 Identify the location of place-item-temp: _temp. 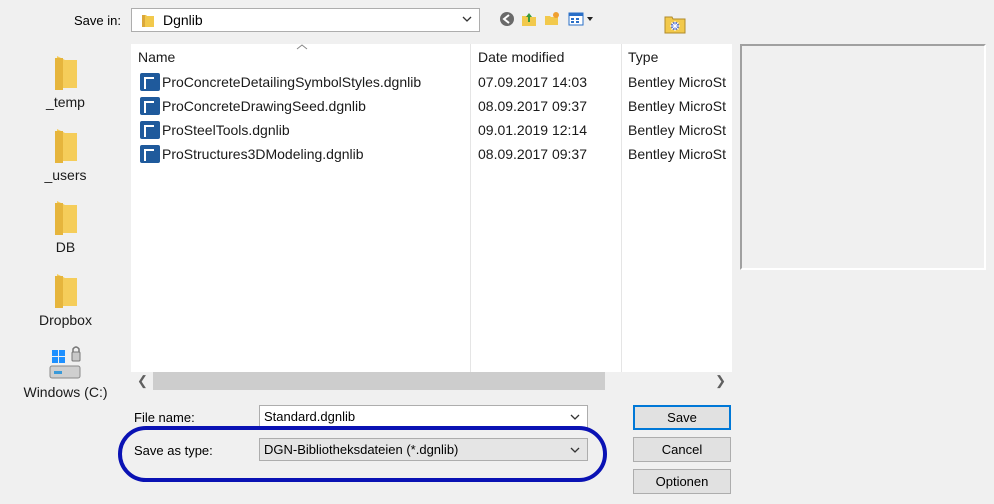
(65, 82).